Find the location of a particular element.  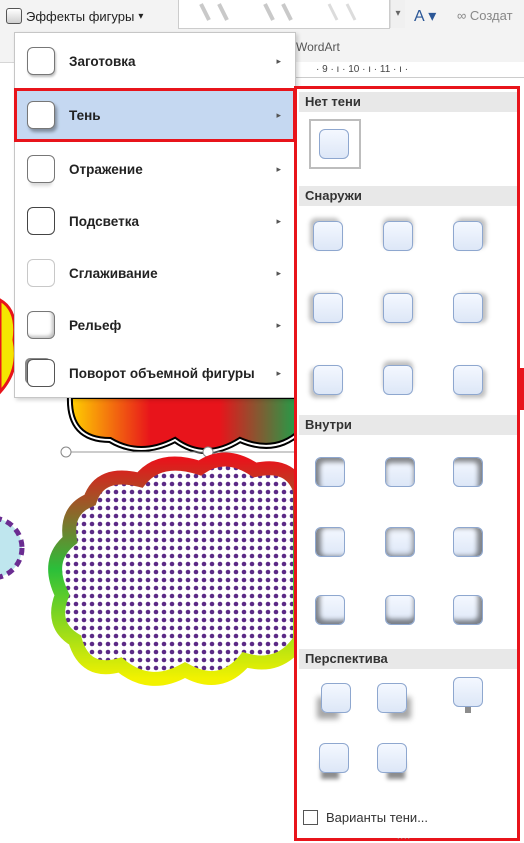

gallery-scroll-button: ▾ is located at coordinates (397, 14).